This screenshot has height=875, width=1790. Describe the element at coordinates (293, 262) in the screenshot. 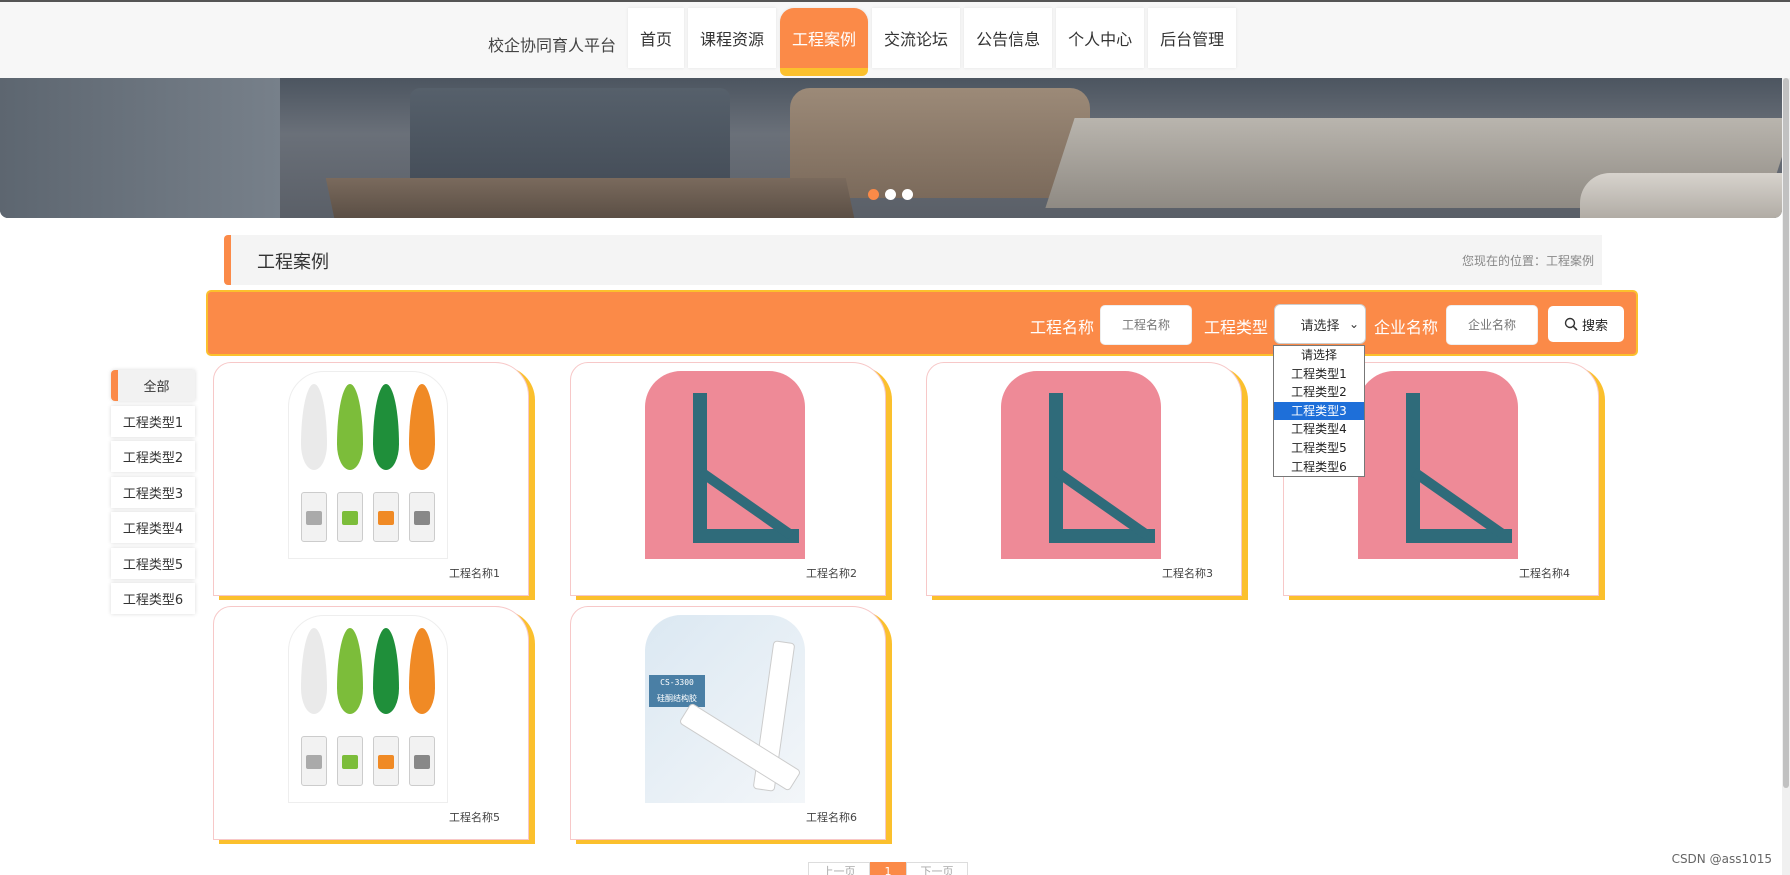

I see `section-title: 工程案例` at that location.